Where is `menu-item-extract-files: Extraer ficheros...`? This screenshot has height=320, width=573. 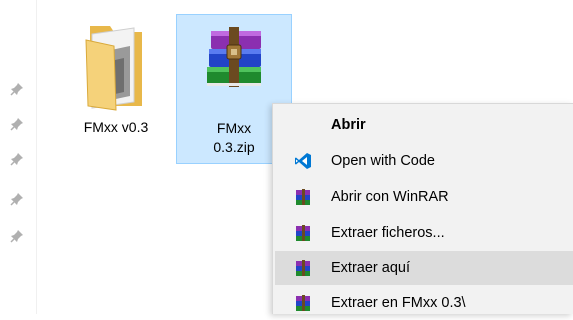 menu-item-extract-files: Extraer ficheros... is located at coordinates (424, 233).